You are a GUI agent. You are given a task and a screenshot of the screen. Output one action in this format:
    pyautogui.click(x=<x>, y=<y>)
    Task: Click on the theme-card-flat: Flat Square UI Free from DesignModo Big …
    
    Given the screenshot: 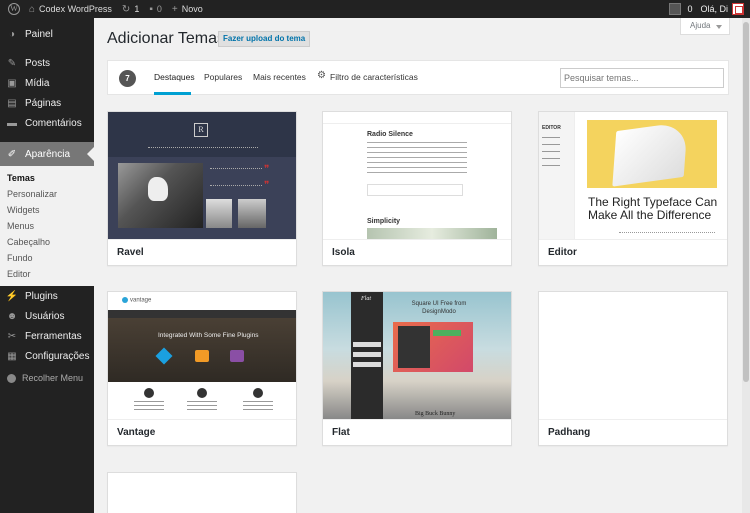 What is the action you would take?
    pyautogui.click(x=417, y=368)
    